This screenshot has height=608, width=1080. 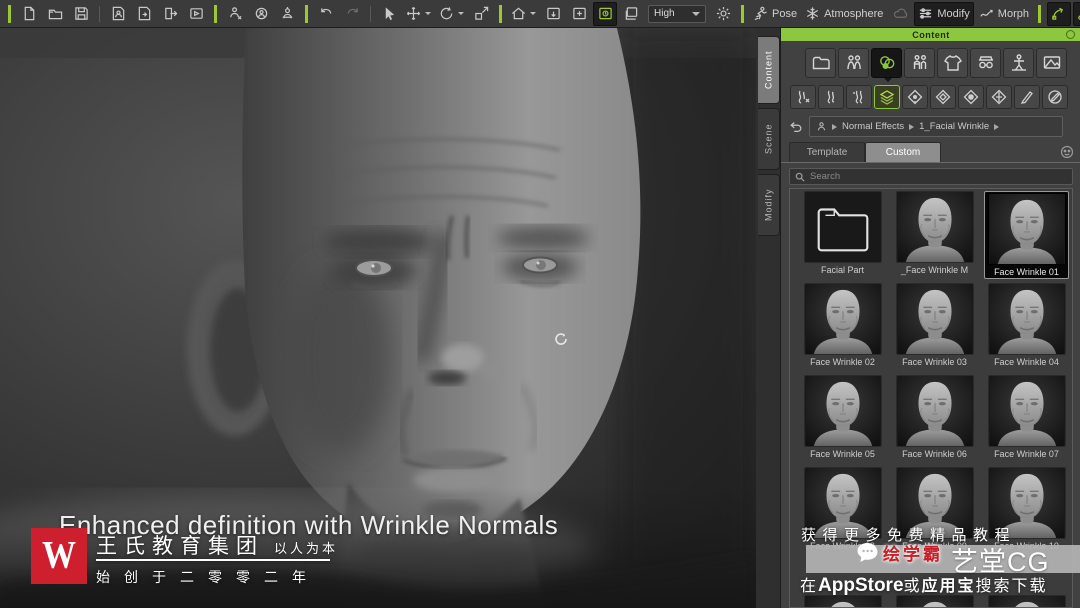 What do you see at coordinates (887, 97) in the screenshot?
I see `normal-layers-icon` at bounding box center [887, 97].